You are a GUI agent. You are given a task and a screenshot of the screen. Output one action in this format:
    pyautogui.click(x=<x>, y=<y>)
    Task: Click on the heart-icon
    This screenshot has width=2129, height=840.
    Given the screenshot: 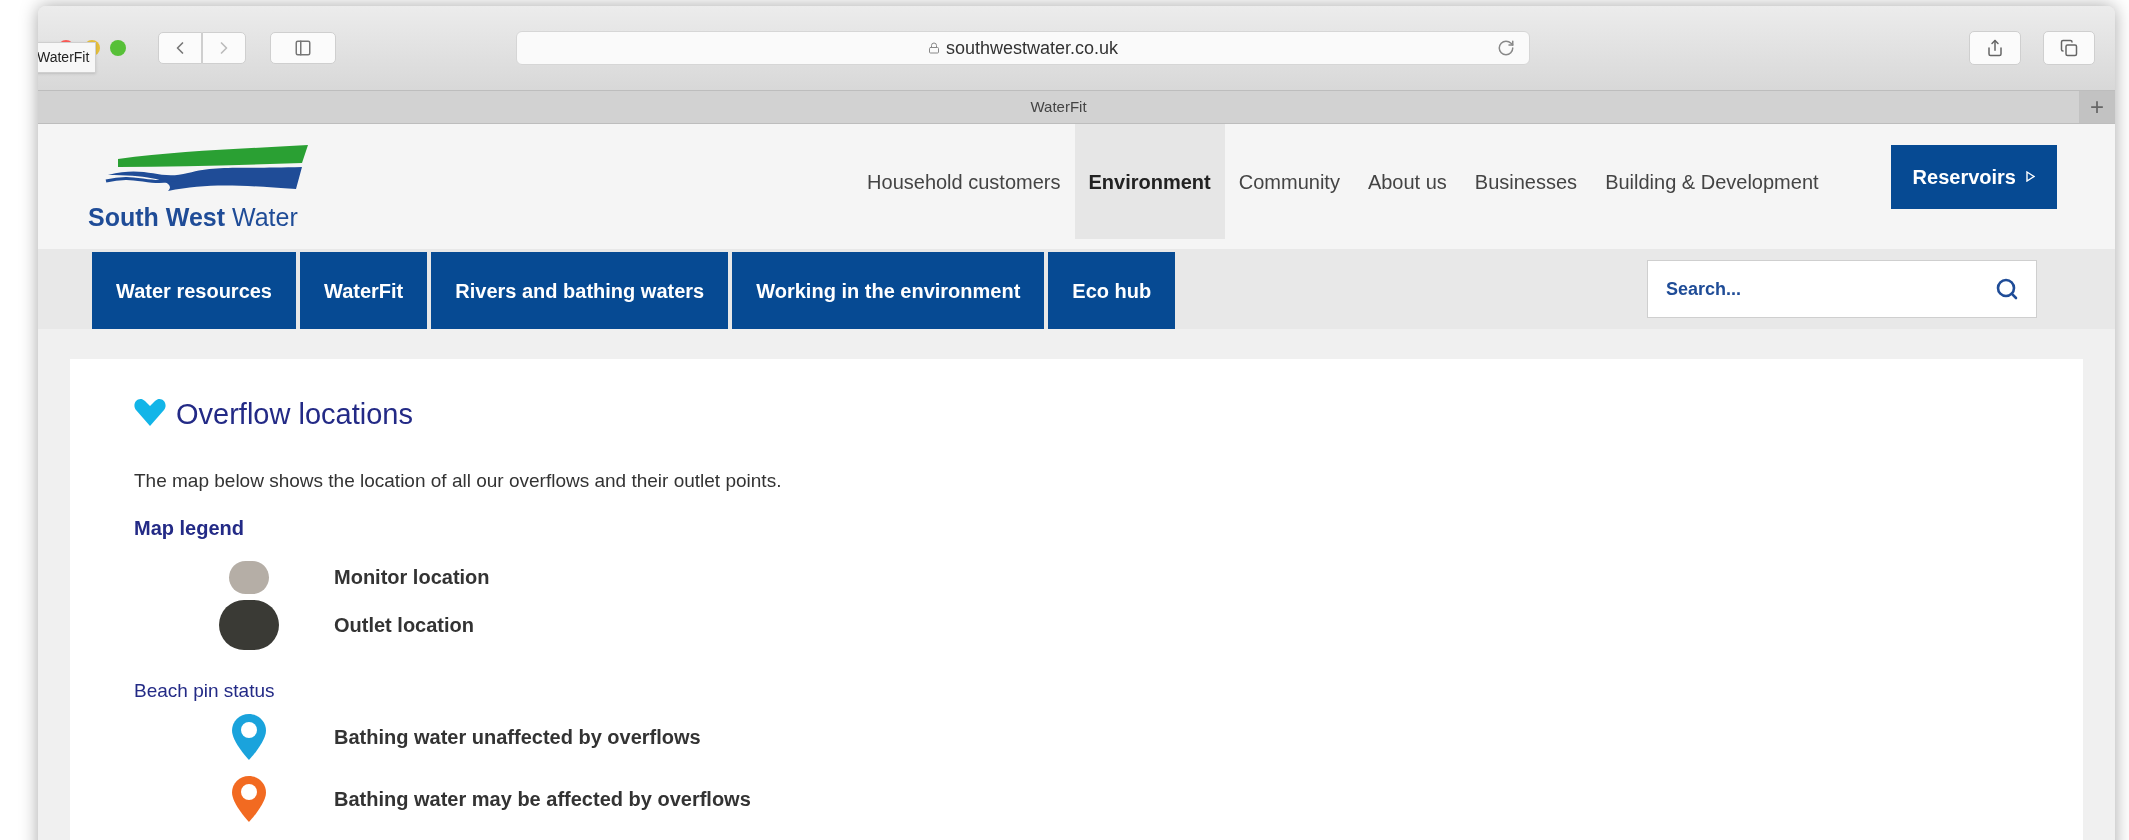 What is the action you would take?
    pyautogui.click(x=150, y=411)
    